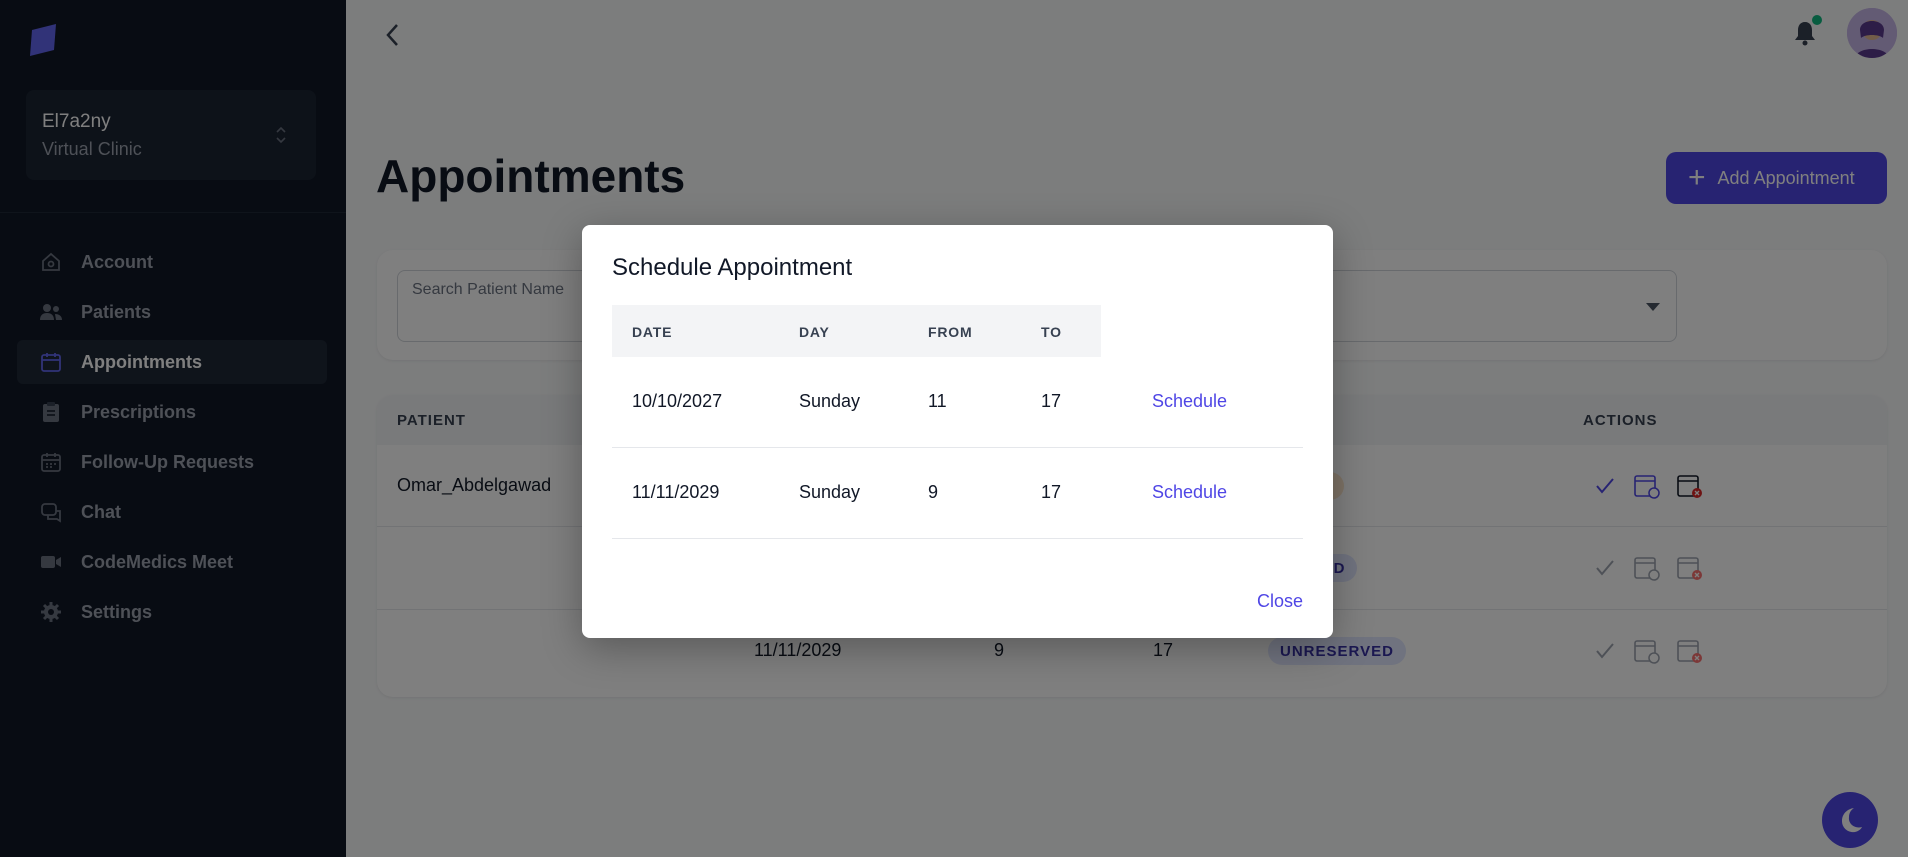  What do you see at coordinates (732, 267) in the screenshot?
I see `dialog-title: Schedule Appointment` at bounding box center [732, 267].